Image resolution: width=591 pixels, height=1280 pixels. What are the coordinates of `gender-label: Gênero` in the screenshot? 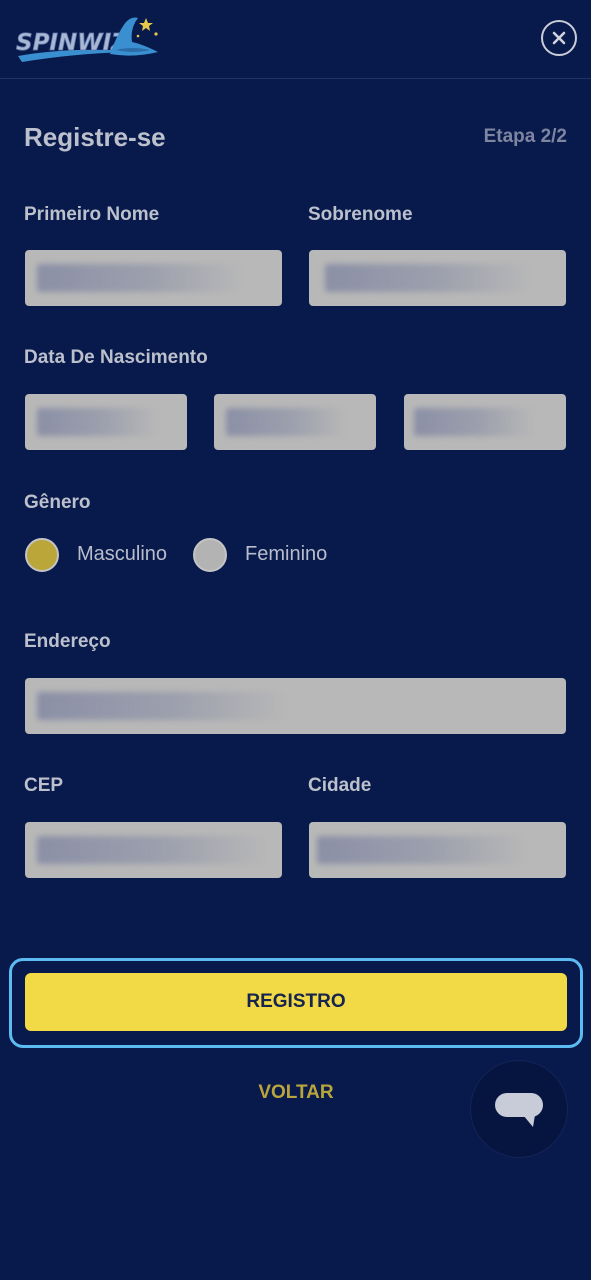 It's located at (57, 502).